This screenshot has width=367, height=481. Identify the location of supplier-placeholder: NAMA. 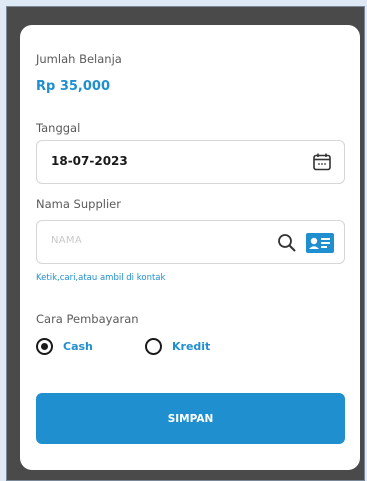
(66, 240).